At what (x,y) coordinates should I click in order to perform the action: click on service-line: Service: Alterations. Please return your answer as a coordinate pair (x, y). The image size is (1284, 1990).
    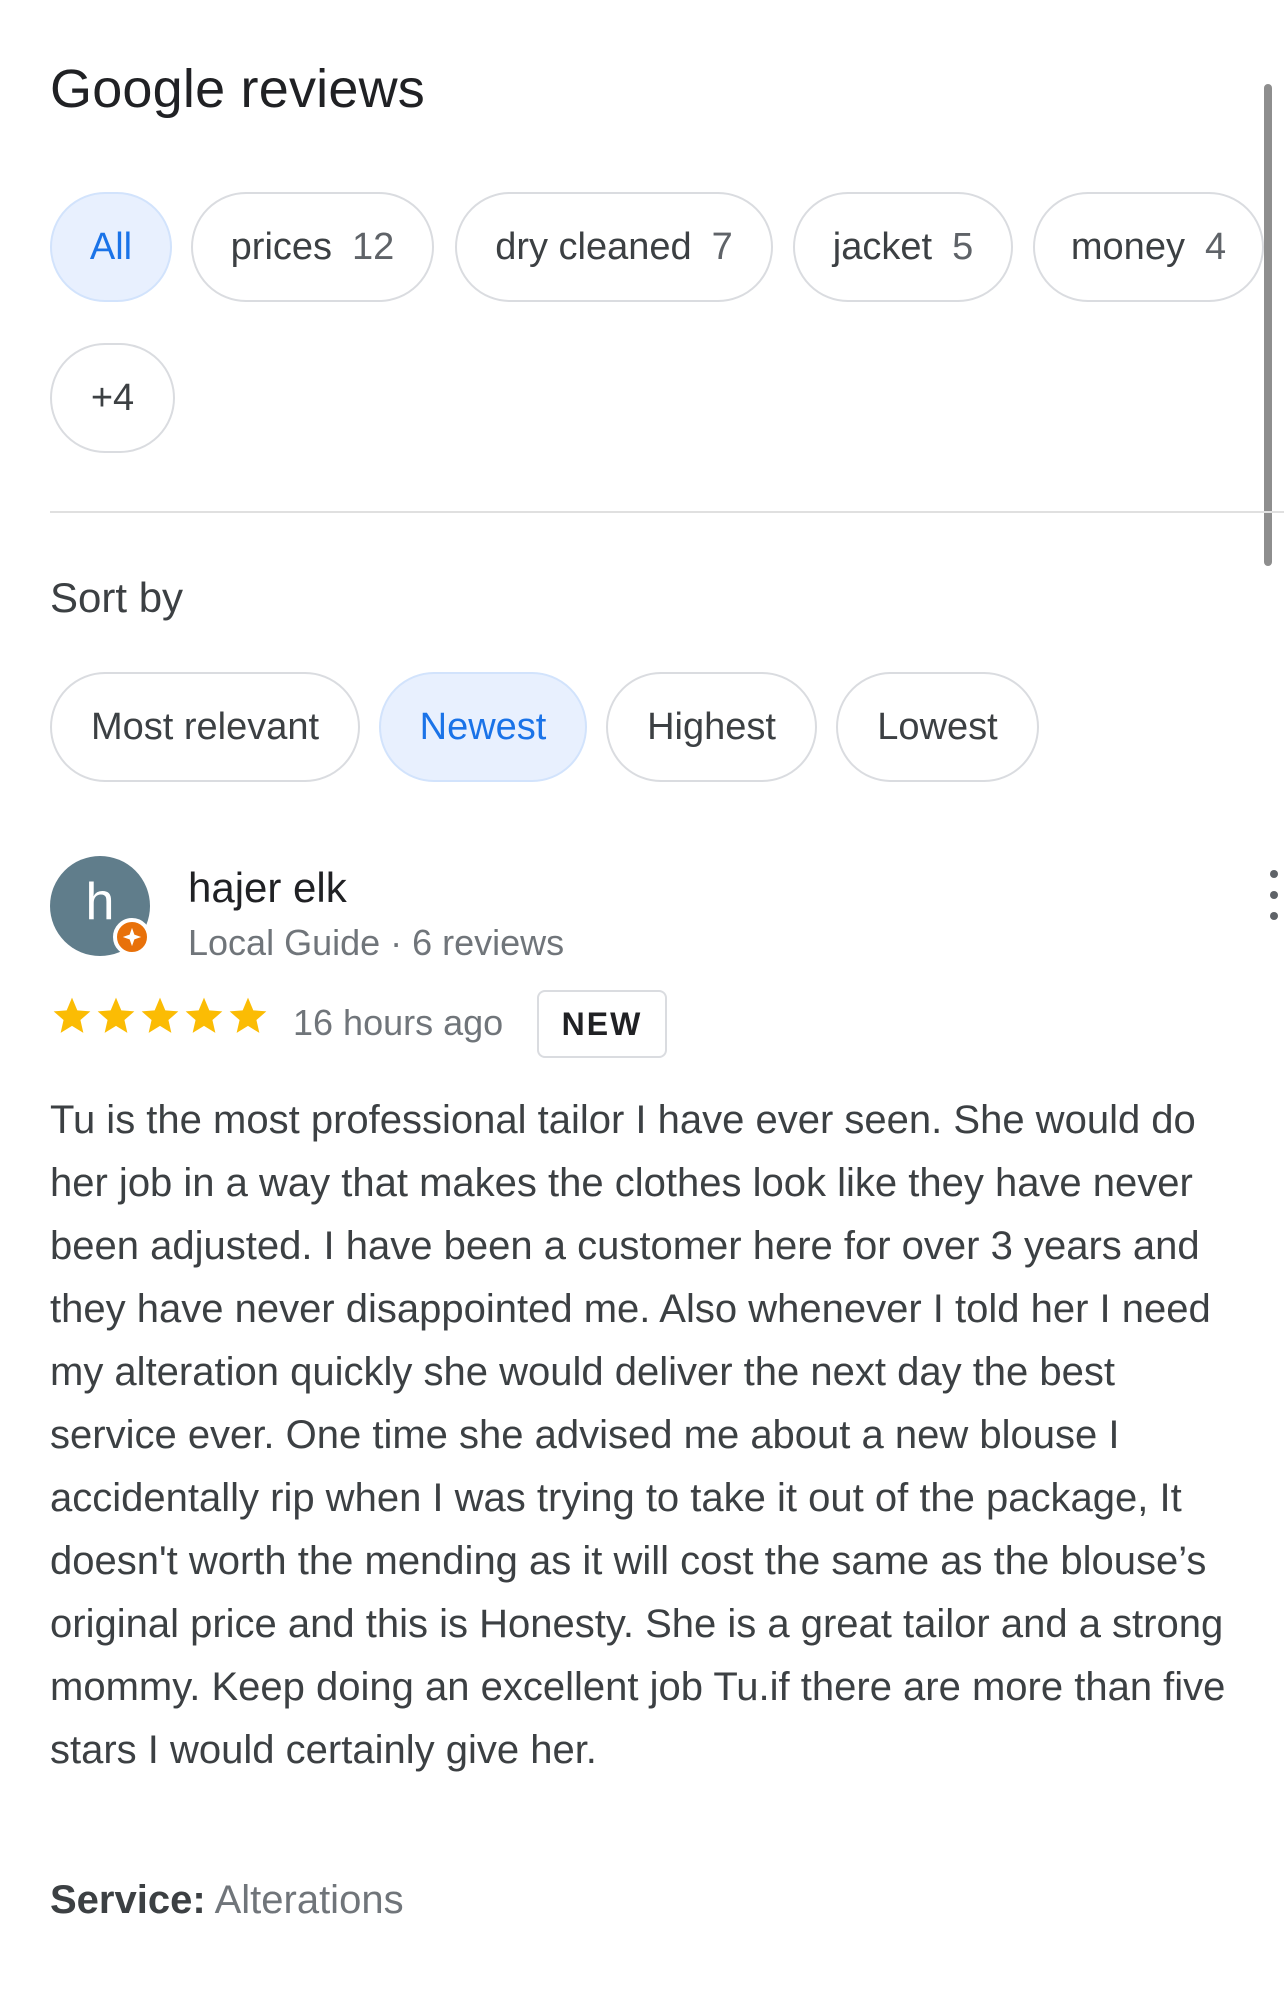
    Looking at the image, I should click on (227, 1900).